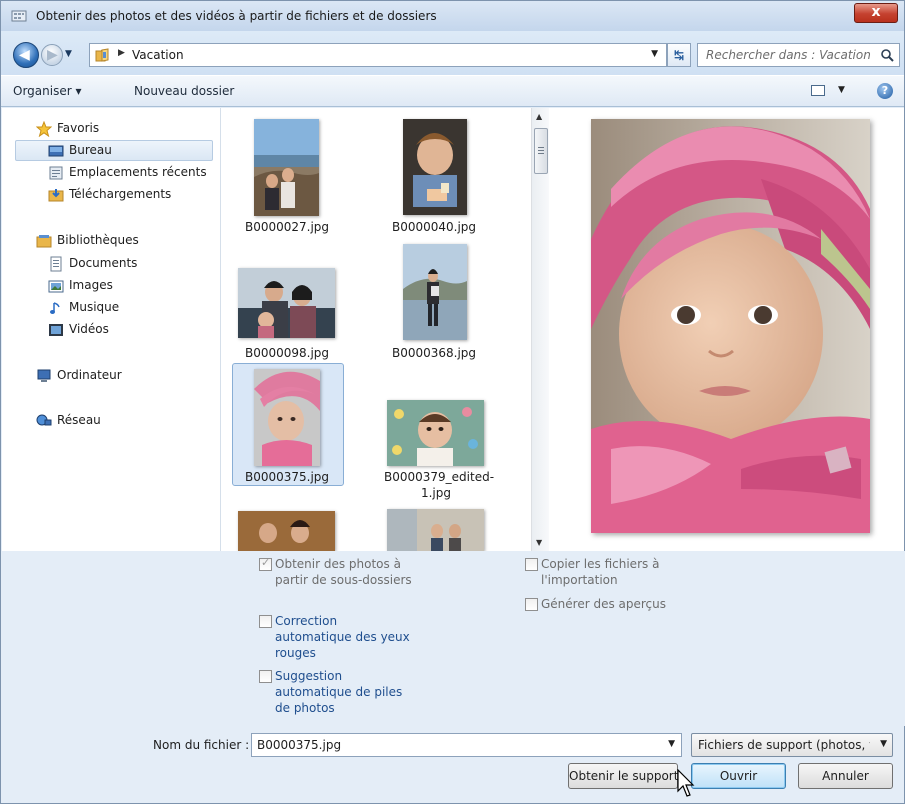 The width and height of the screenshot is (905, 804). I want to click on recent-places-icon, so click(56, 173).